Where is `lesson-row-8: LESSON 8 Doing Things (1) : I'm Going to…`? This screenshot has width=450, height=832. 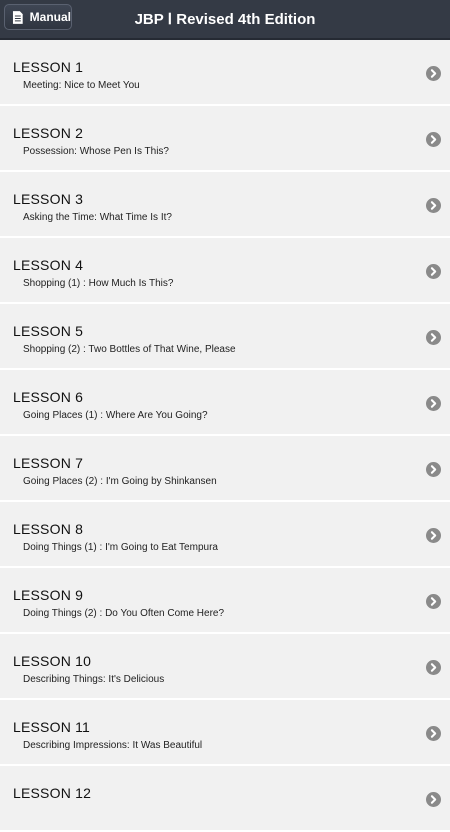 lesson-row-8: LESSON 8 Doing Things (1) : I'm Going to… is located at coordinates (225, 535).